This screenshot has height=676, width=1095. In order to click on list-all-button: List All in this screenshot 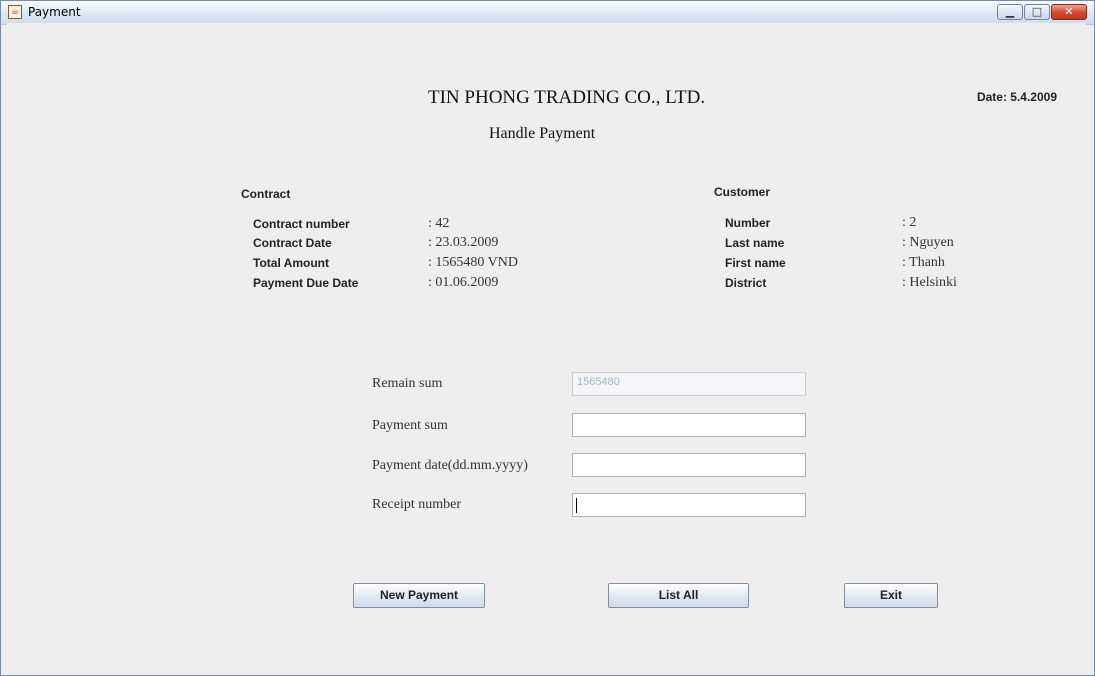, I will do `click(678, 595)`.